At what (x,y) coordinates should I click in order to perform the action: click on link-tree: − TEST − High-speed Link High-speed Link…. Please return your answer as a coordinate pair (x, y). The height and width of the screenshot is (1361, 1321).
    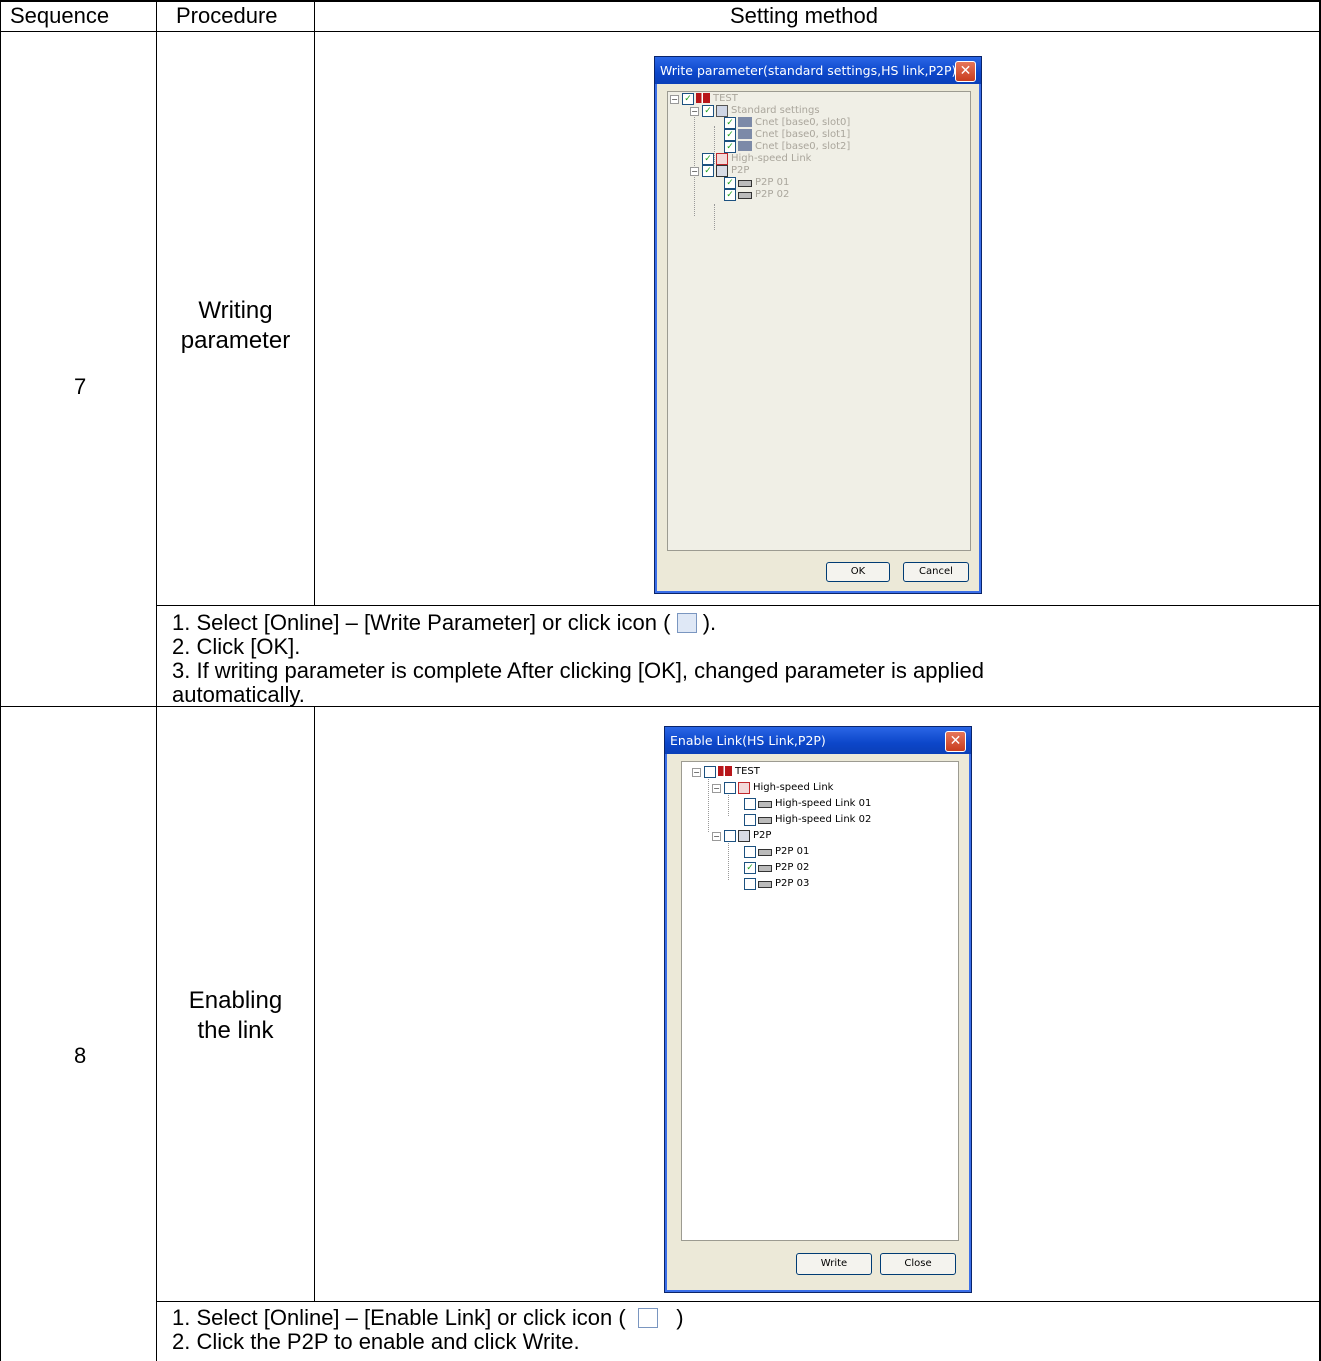
    Looking at the image, I should click on (820, 1001).